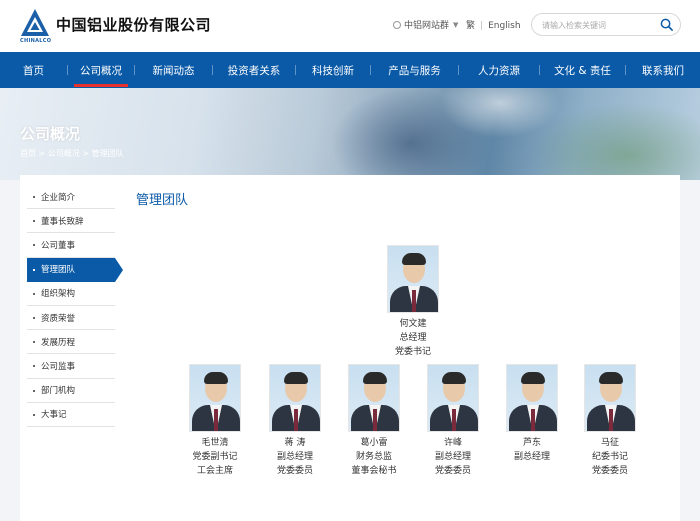  I want to click on sidebar-item-milestones: 大事记, so click(71, 415).